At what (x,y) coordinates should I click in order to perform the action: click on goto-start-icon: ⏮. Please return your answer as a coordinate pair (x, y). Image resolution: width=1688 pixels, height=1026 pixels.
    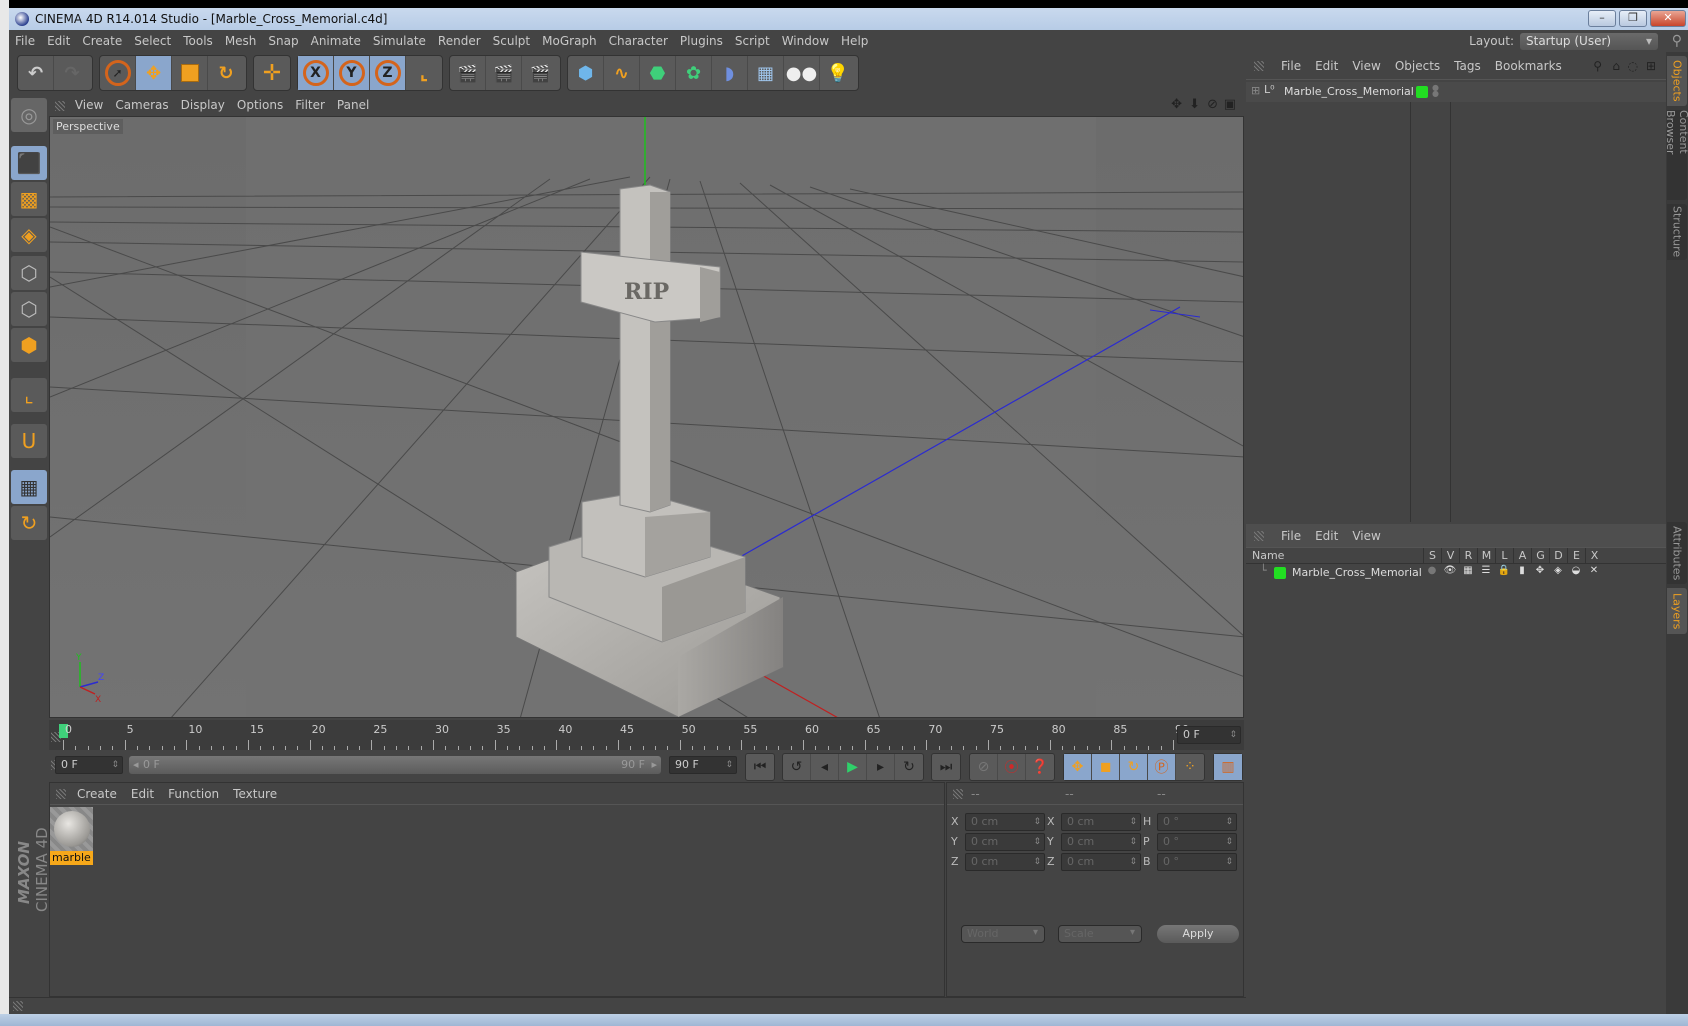
    Looking at the image, I should click on (760, 767).